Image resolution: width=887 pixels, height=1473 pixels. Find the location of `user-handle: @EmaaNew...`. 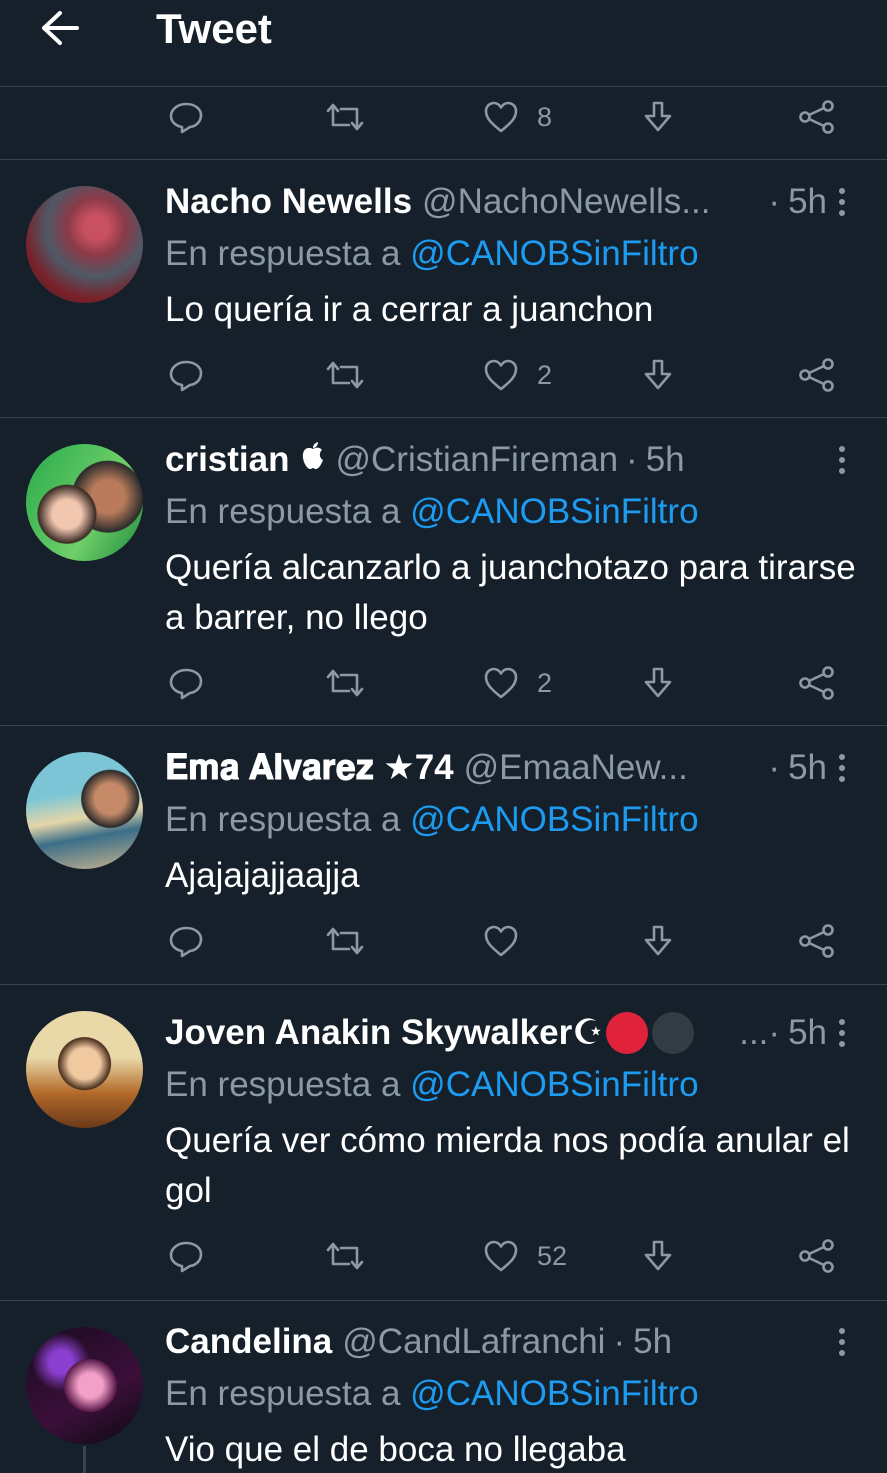

user-handle: @EmaaNew... is located at coordinates (576, 768).